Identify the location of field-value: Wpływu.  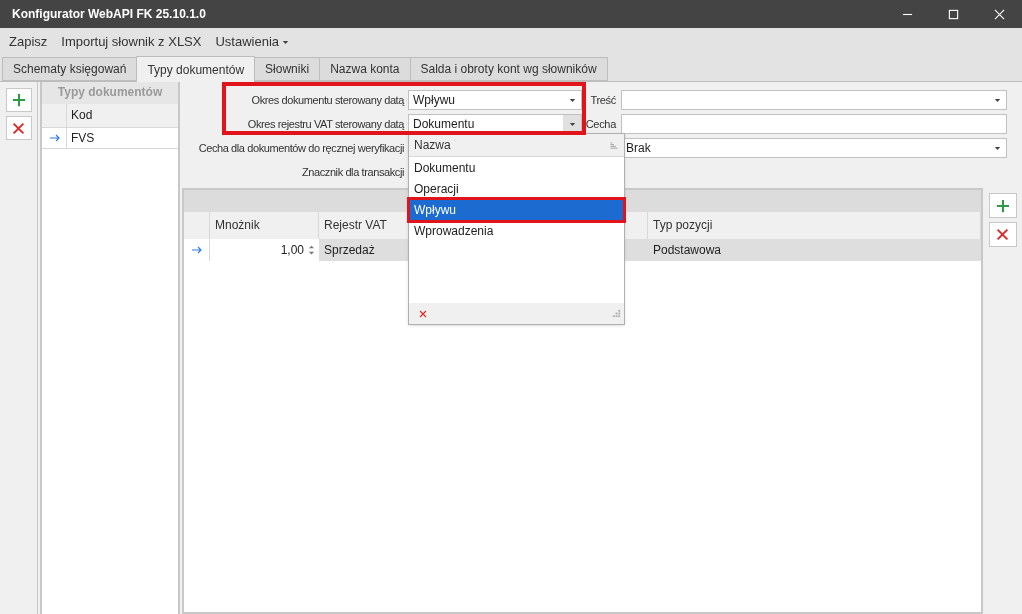
(434, 100).